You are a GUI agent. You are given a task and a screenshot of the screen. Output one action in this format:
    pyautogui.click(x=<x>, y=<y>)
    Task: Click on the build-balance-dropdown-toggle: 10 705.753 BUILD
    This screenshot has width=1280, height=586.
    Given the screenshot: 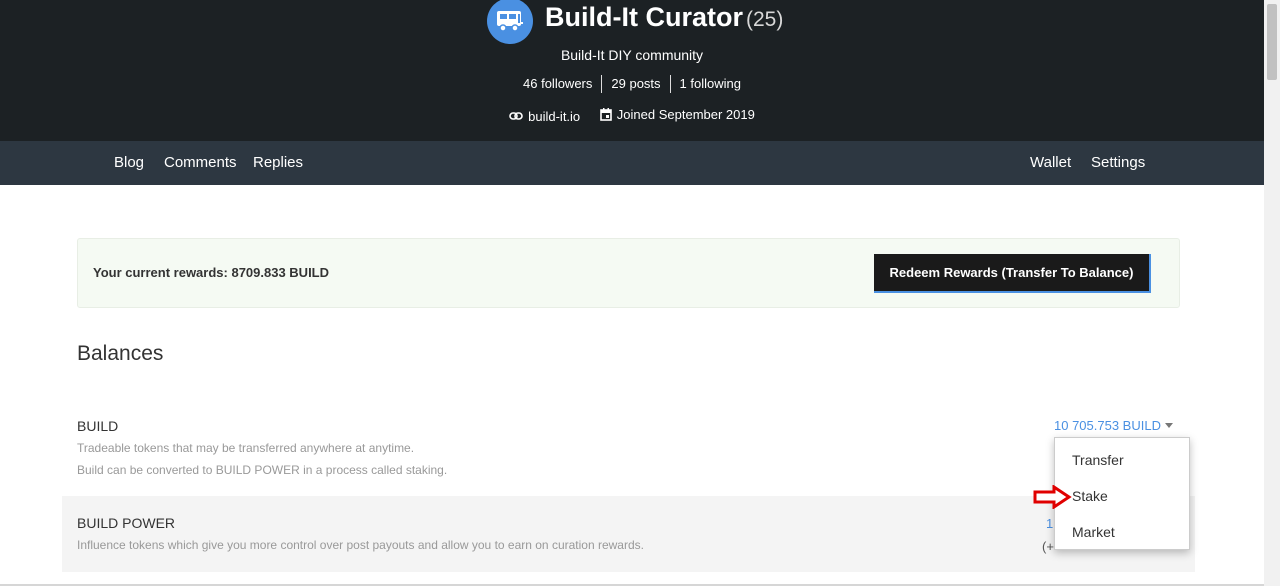 What is the action you would take?
    pyautogui.click(x=1113, y=425)
    